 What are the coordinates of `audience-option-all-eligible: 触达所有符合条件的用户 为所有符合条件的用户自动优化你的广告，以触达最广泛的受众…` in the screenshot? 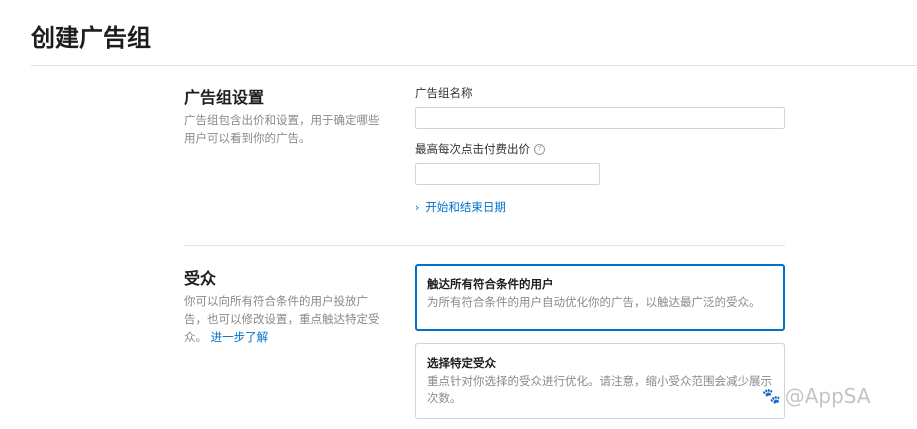 It's located at (600, 297).